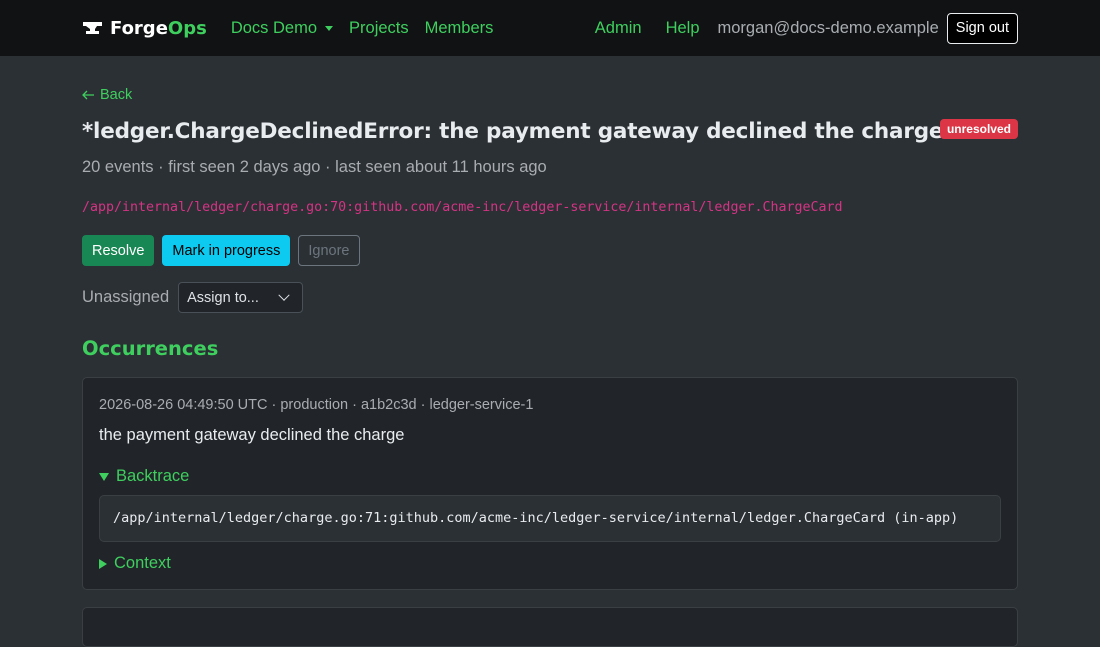  Describe the element at coordinates (150, 348) in the screenshot. I see `occurrences-heading: Occurrences` at that location.